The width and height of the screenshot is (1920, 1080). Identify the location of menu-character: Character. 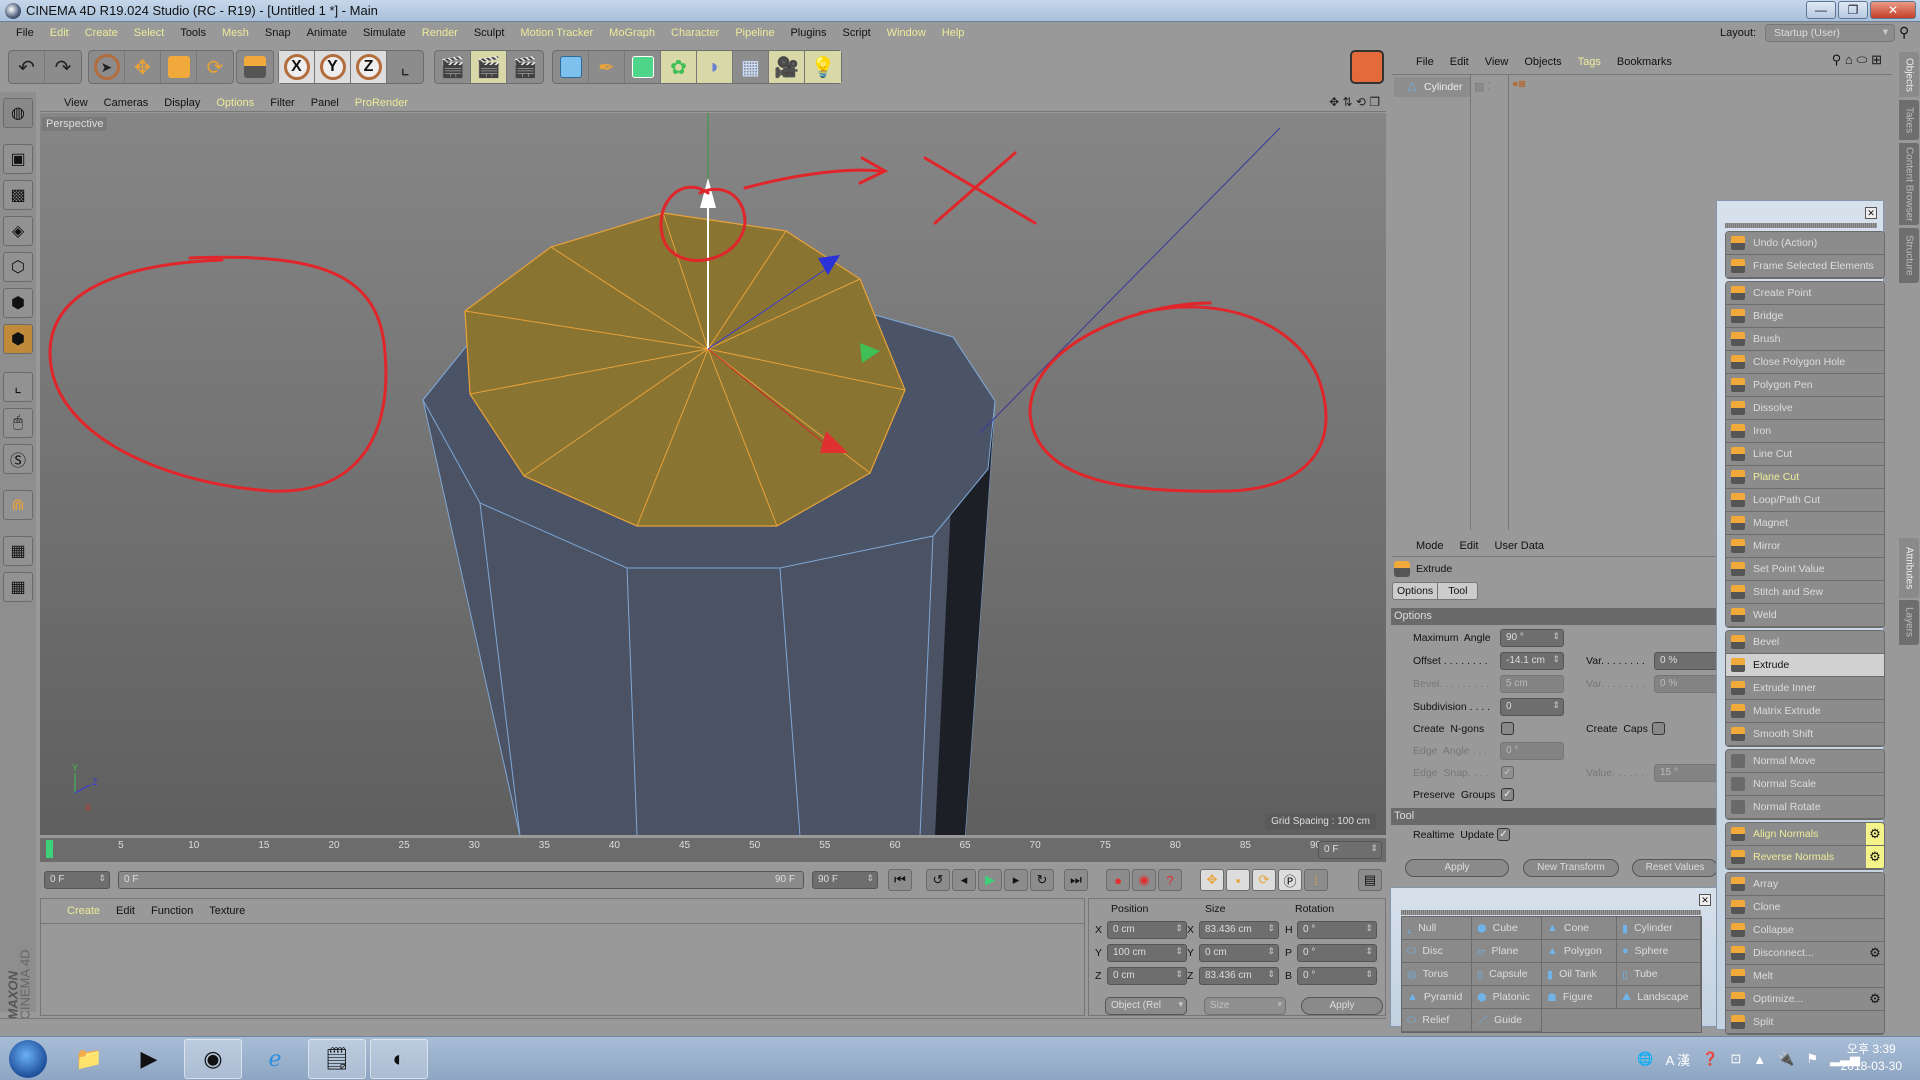
(695, 33).